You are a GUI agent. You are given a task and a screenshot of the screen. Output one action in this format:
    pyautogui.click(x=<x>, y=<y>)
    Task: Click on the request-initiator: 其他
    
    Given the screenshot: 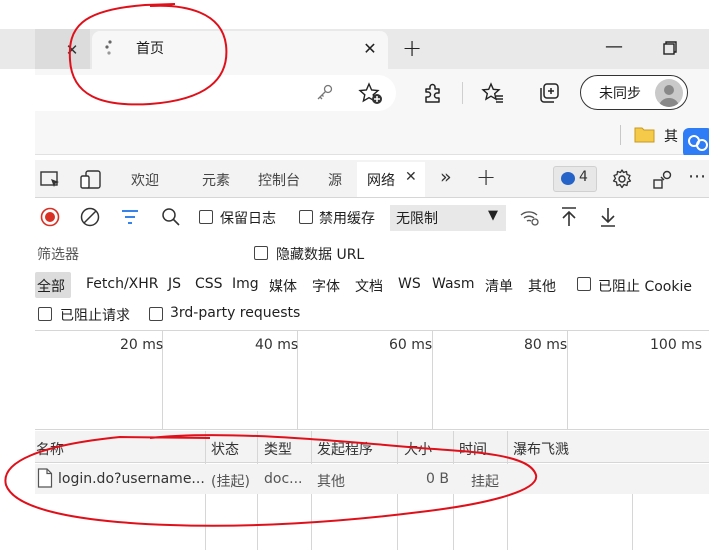 What is the action you would take?
    pyautogui.click(x=331, y=482)
    